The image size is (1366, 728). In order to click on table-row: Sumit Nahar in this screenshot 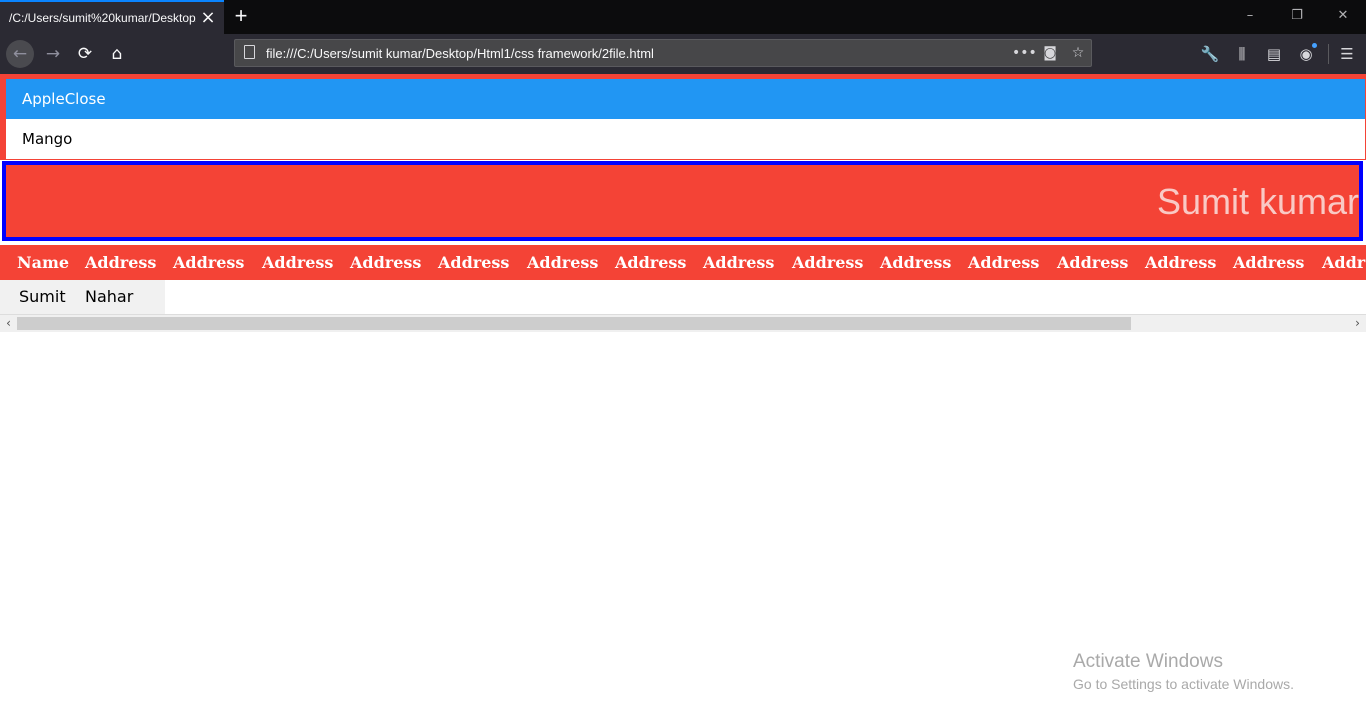, I will do `click(82, 297)`.